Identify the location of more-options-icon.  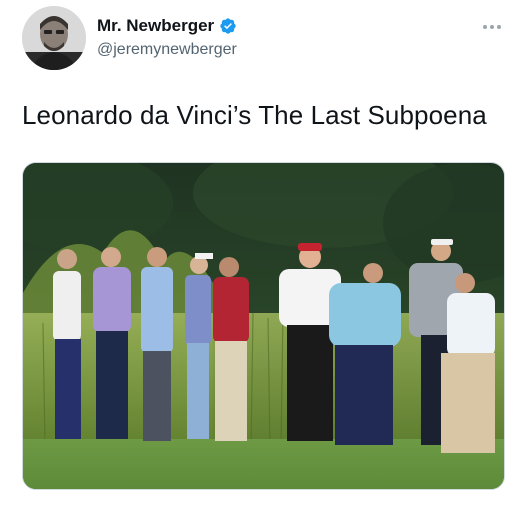
(492, 27).